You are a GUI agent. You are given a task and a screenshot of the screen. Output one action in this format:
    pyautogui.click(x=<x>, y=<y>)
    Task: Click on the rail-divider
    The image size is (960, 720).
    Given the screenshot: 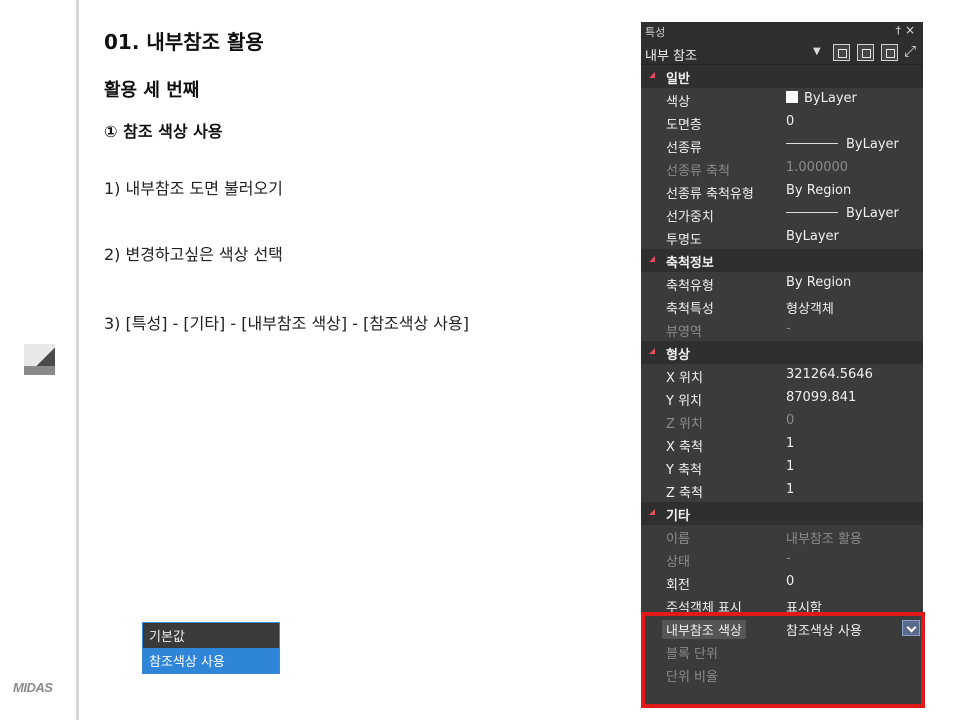 What is the action you would take?
    pyautogui.click(x=77, y=360)
    